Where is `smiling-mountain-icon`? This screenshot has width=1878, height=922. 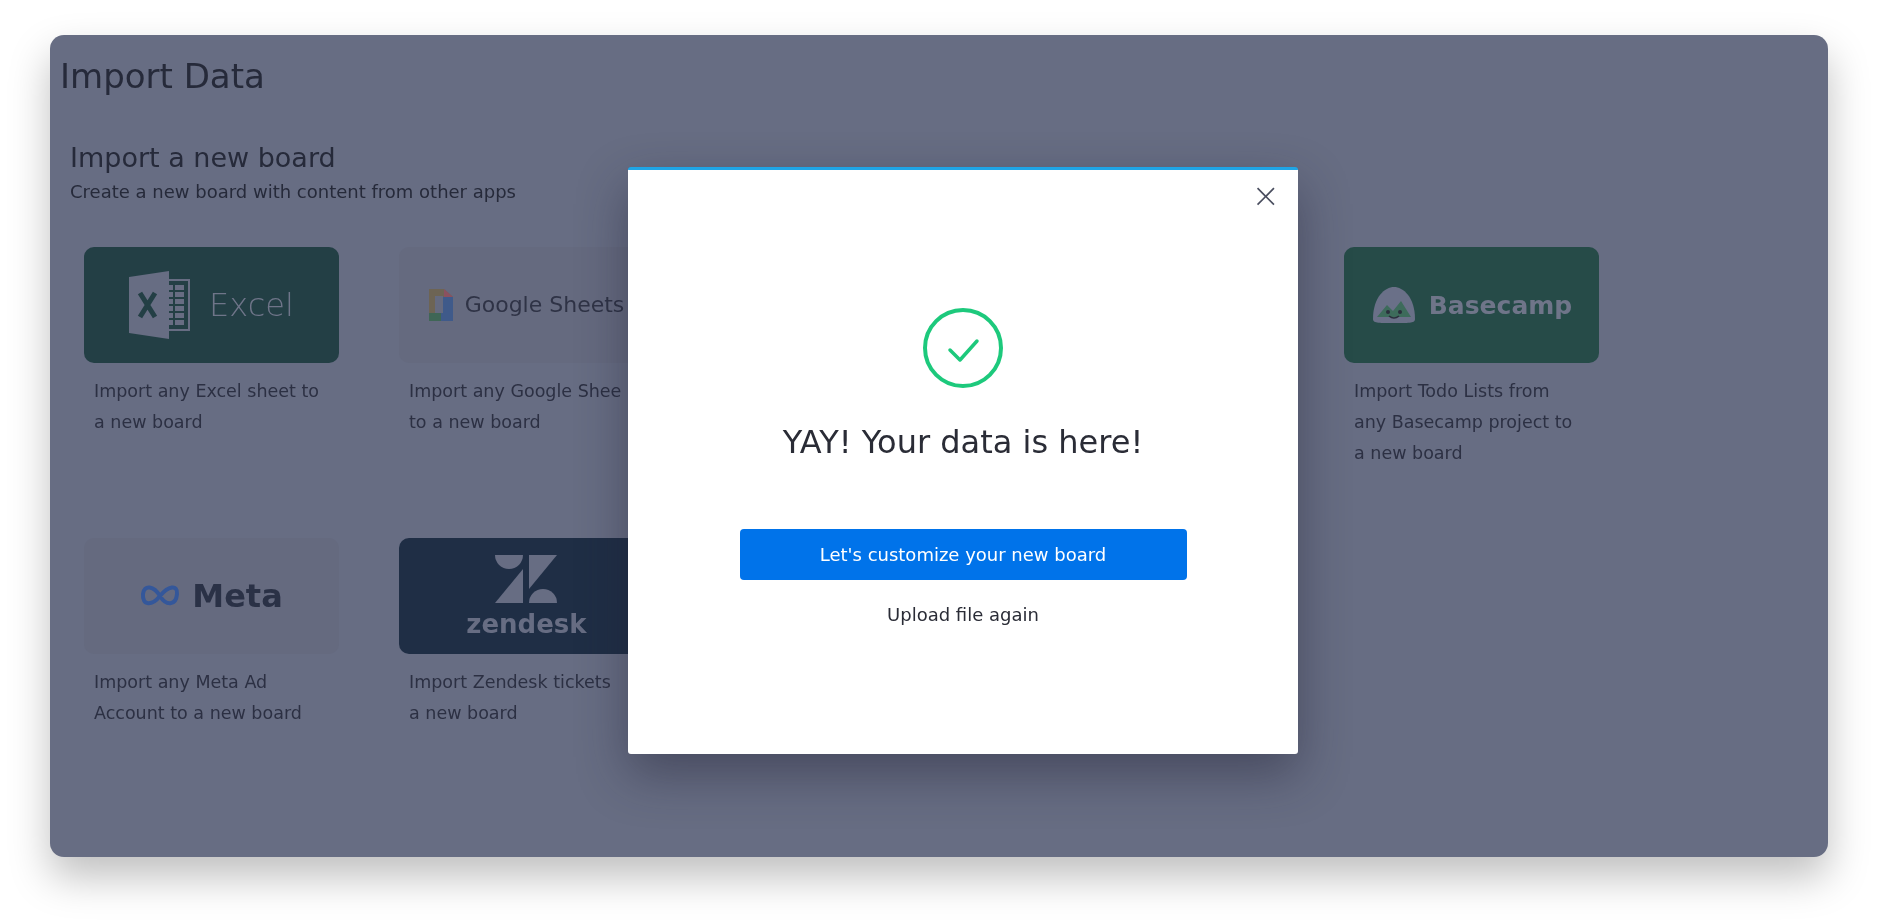
smiling-mountain-icon is located at coordinates (1393, 305).